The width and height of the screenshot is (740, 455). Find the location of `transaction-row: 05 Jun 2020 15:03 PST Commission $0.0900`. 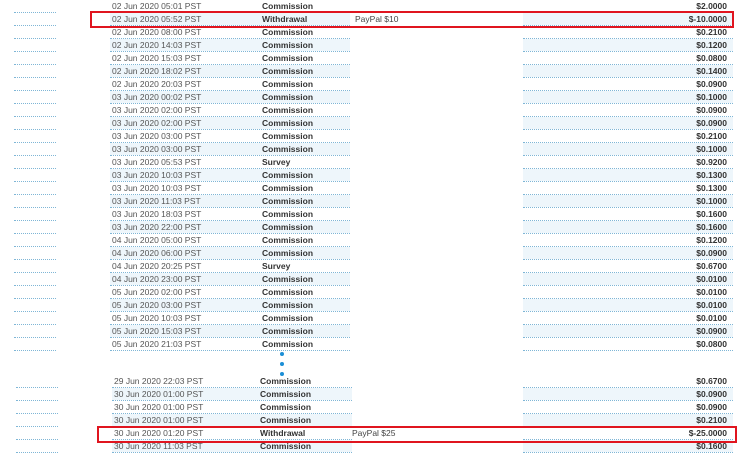

transaction-row: 05 Jun 2020 15:03 PST Commission $0.0900 is located at coordinates (370, 331).